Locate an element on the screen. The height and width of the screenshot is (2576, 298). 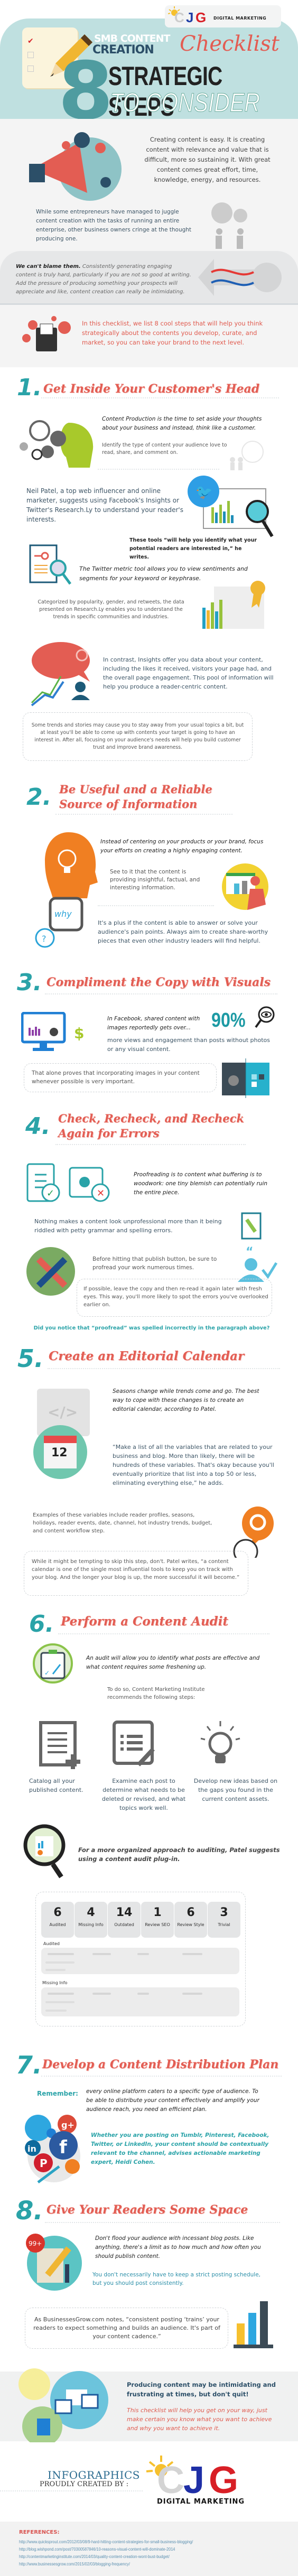
monitor-revenue-icon: $ is located at coordinates (52, 1031).